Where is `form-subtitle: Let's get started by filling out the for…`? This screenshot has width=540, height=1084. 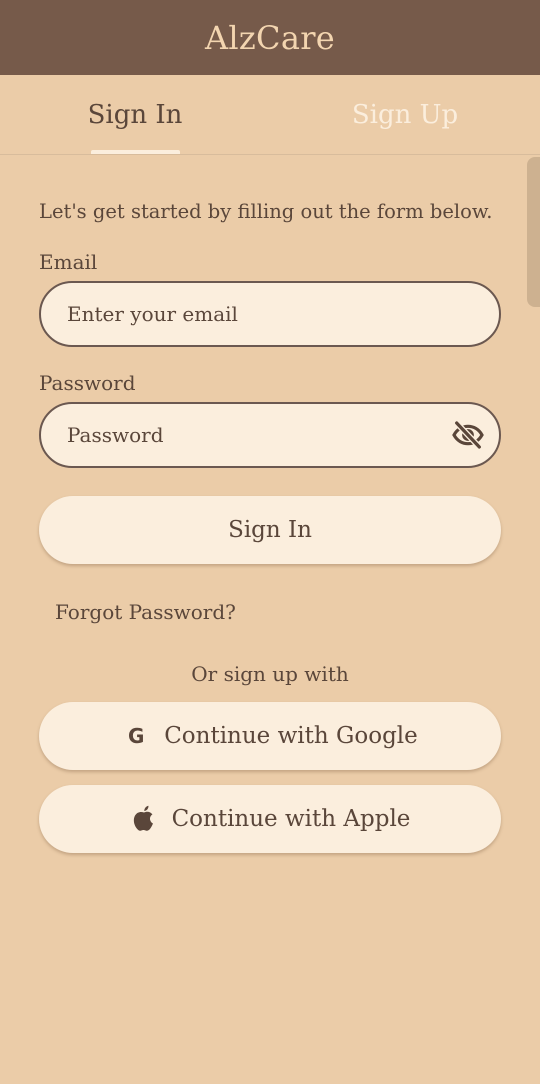
form-subtitle: Let's get started by filling out the for… is located at coordinates (266, 211).